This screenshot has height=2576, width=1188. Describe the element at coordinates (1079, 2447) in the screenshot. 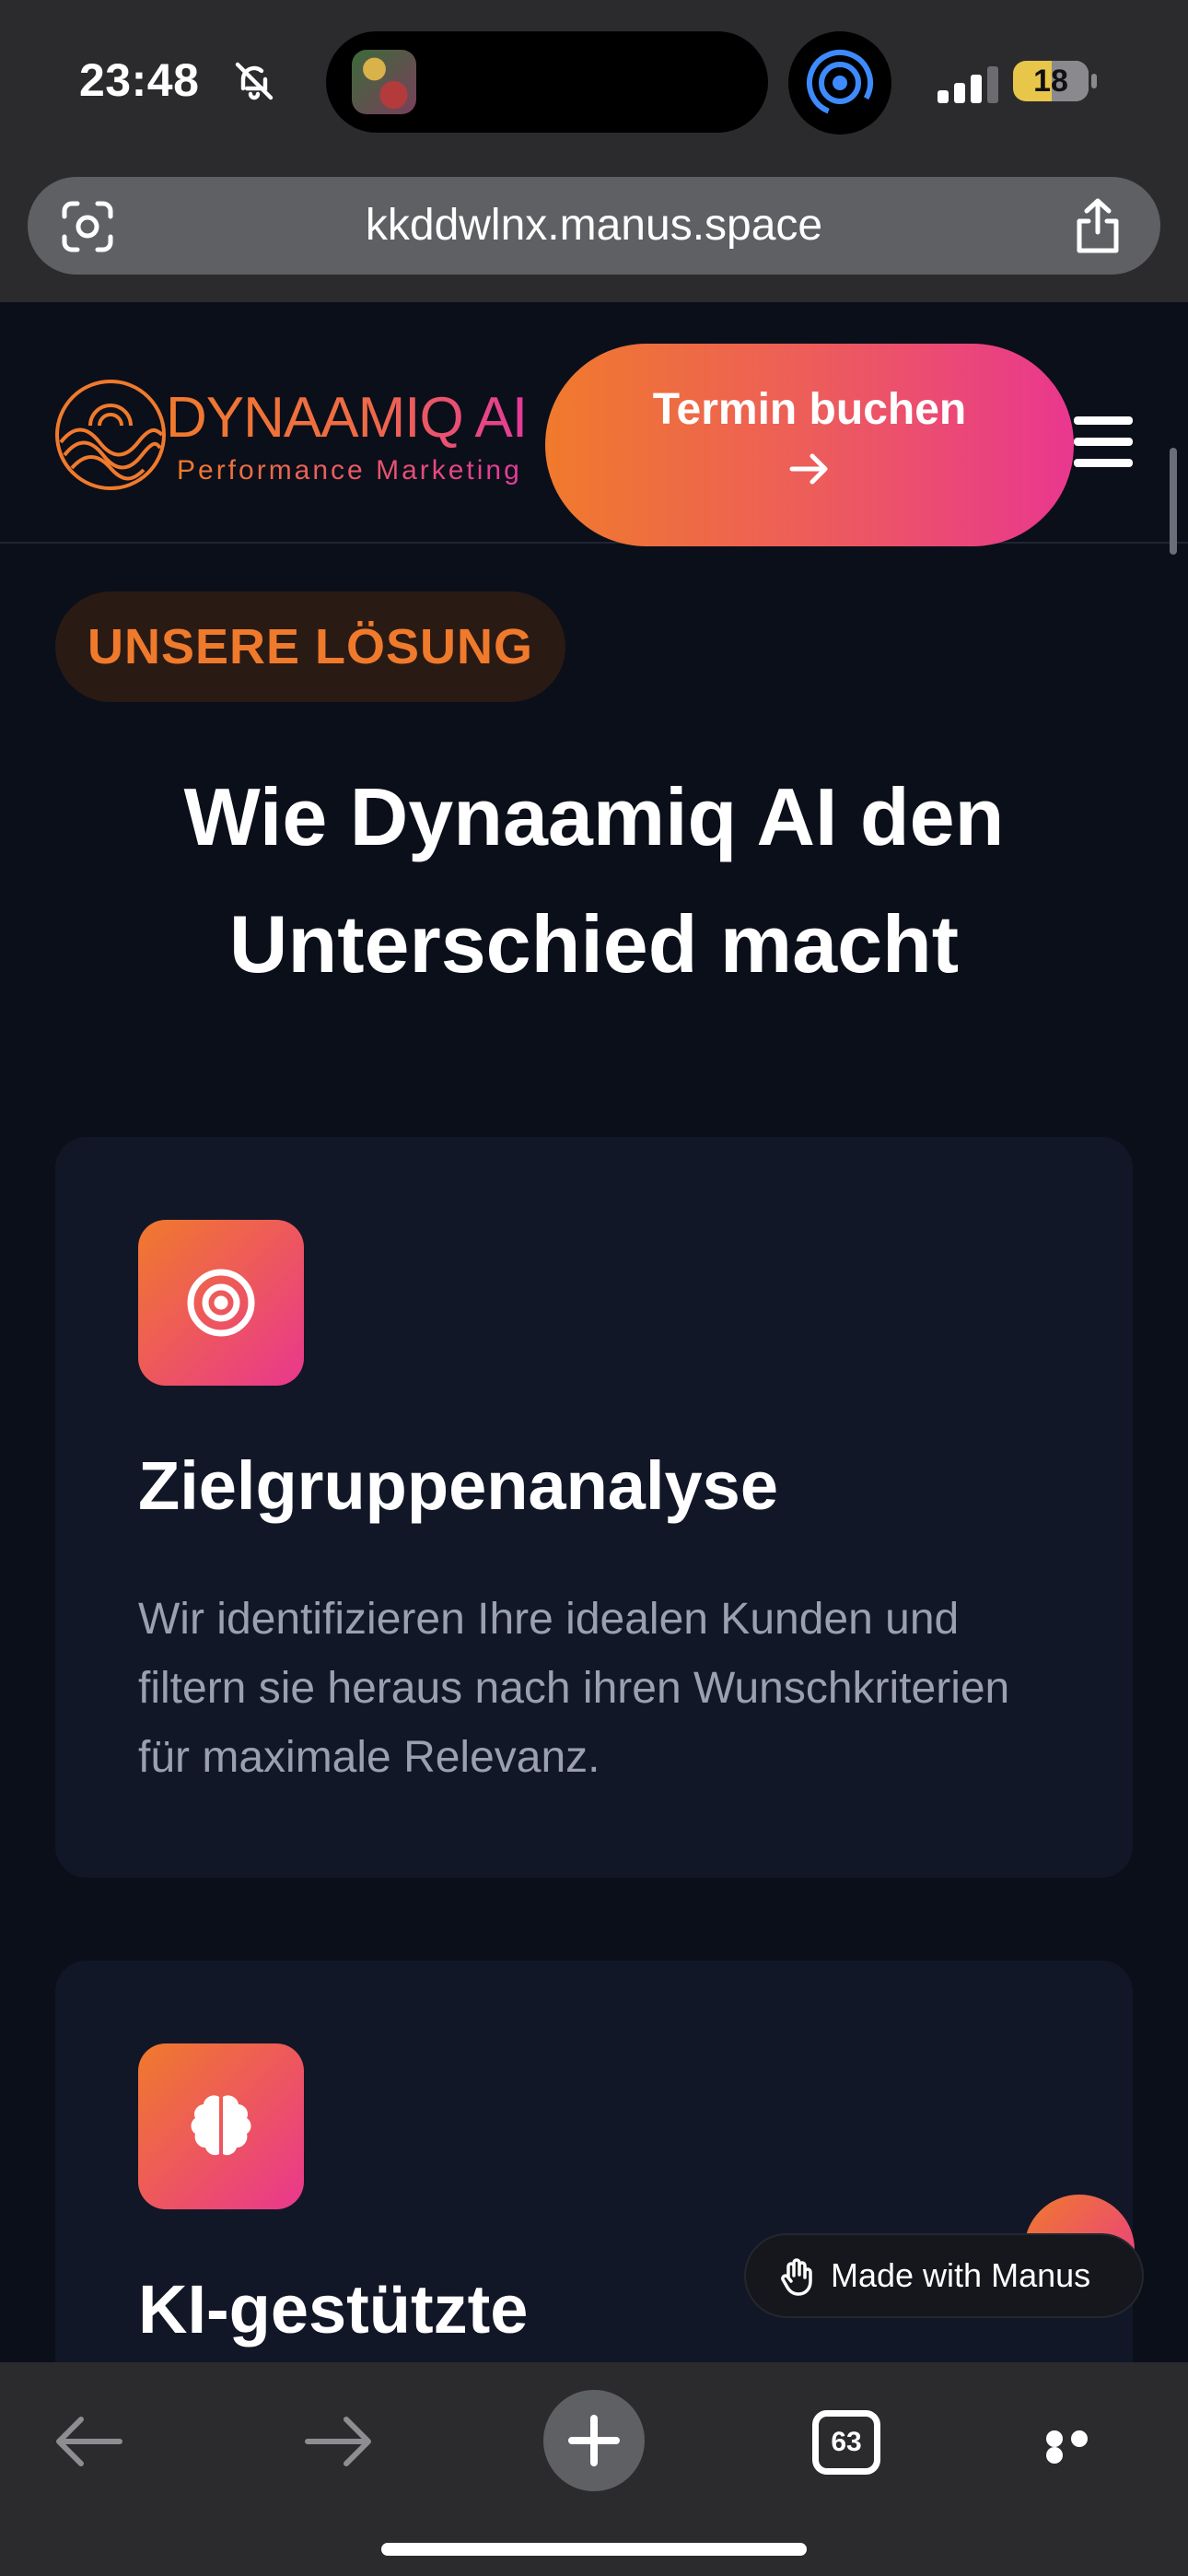

I see `more-options-icon` at that location.